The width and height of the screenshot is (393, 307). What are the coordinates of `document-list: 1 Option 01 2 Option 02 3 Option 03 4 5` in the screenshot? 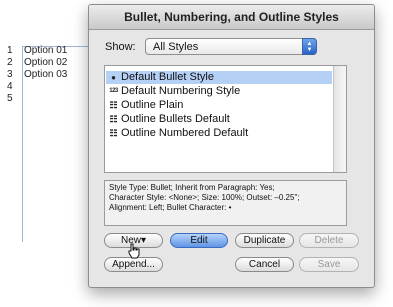 It's located at (37, 75).